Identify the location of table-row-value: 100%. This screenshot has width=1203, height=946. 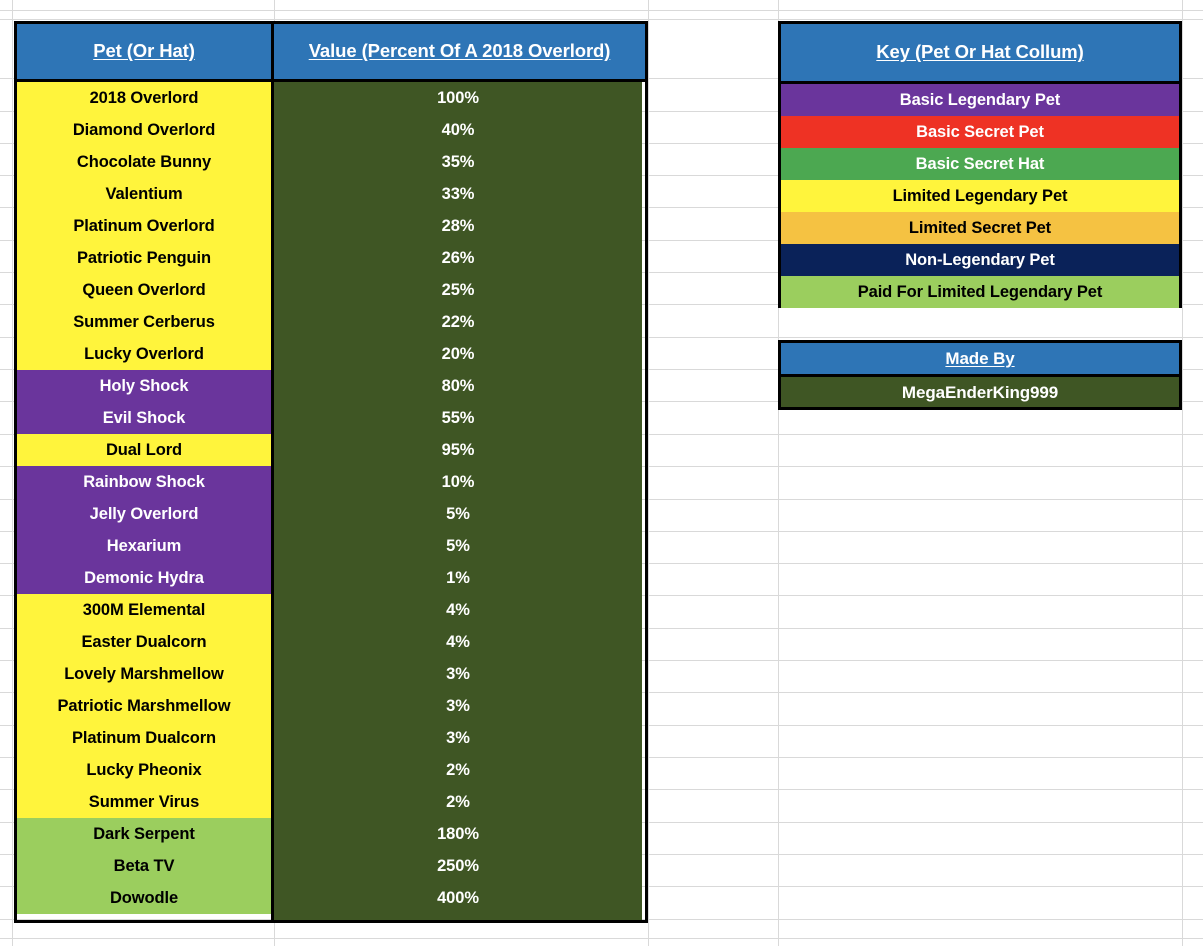
(458, 98).